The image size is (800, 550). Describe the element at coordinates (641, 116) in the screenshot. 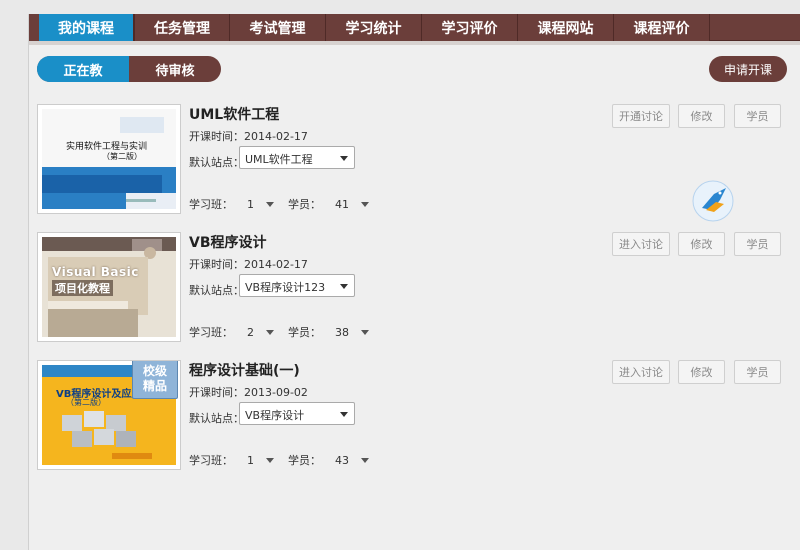

I see `open-discussion-button: 开通讨论` at that location.